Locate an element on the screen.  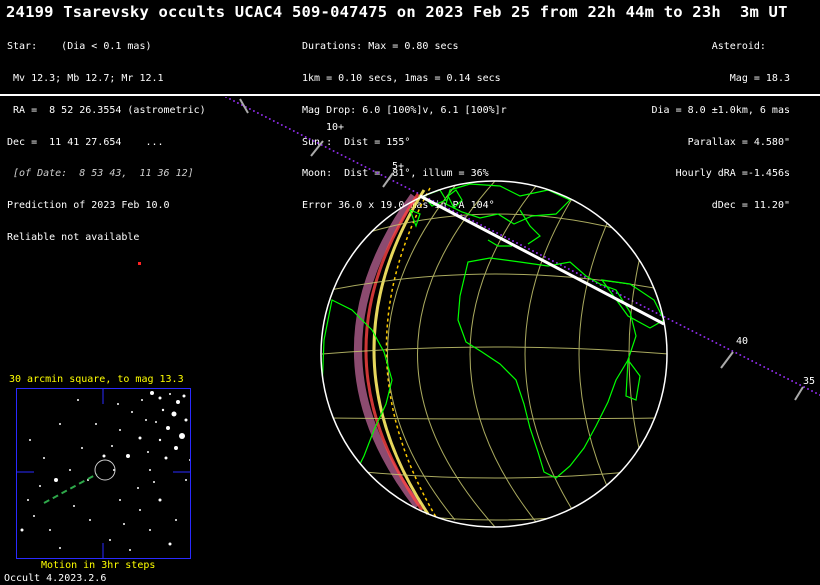
finder-title: 30 arcmin square, to mag 13.3 is located at coordinates (96, 379).